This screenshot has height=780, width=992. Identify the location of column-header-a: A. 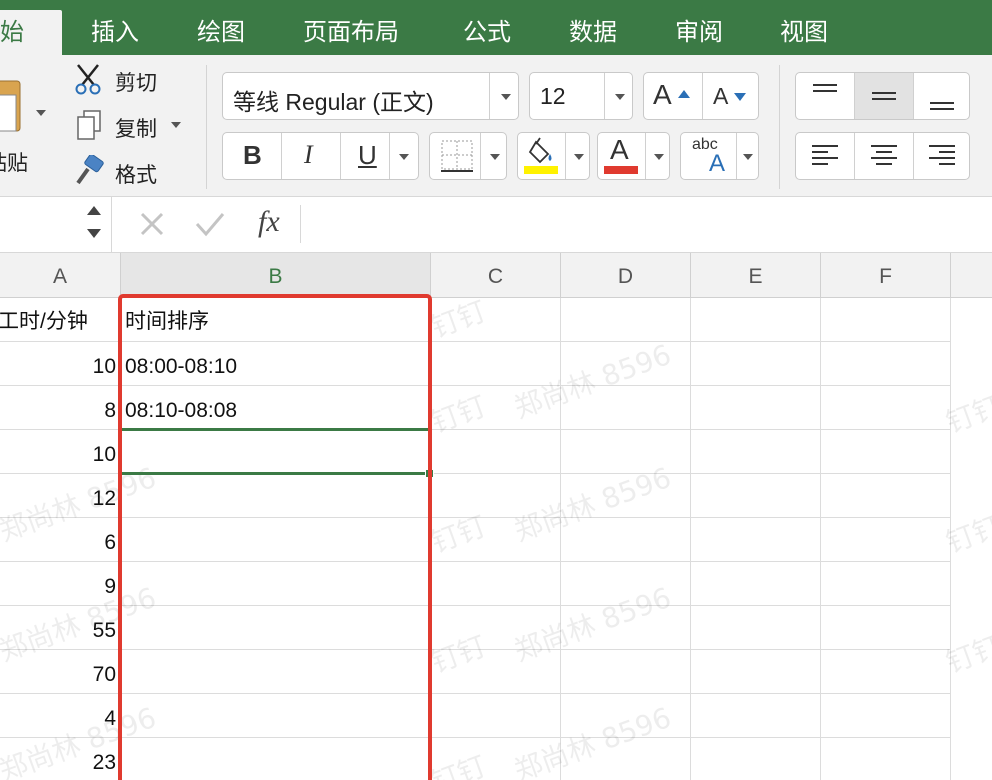
(60, 275).